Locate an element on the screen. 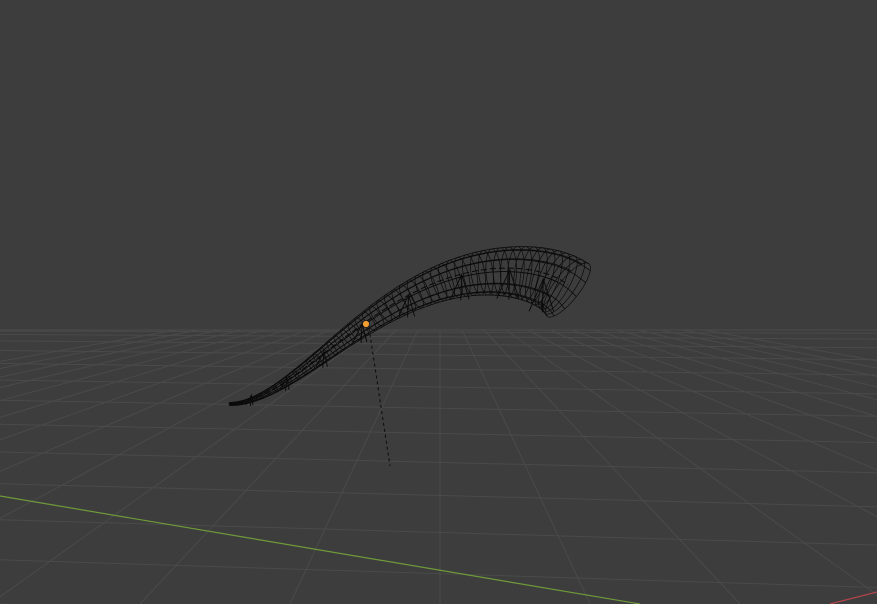 The image size is (877, 604). object-origin-point is located at coordinates (366, 324).